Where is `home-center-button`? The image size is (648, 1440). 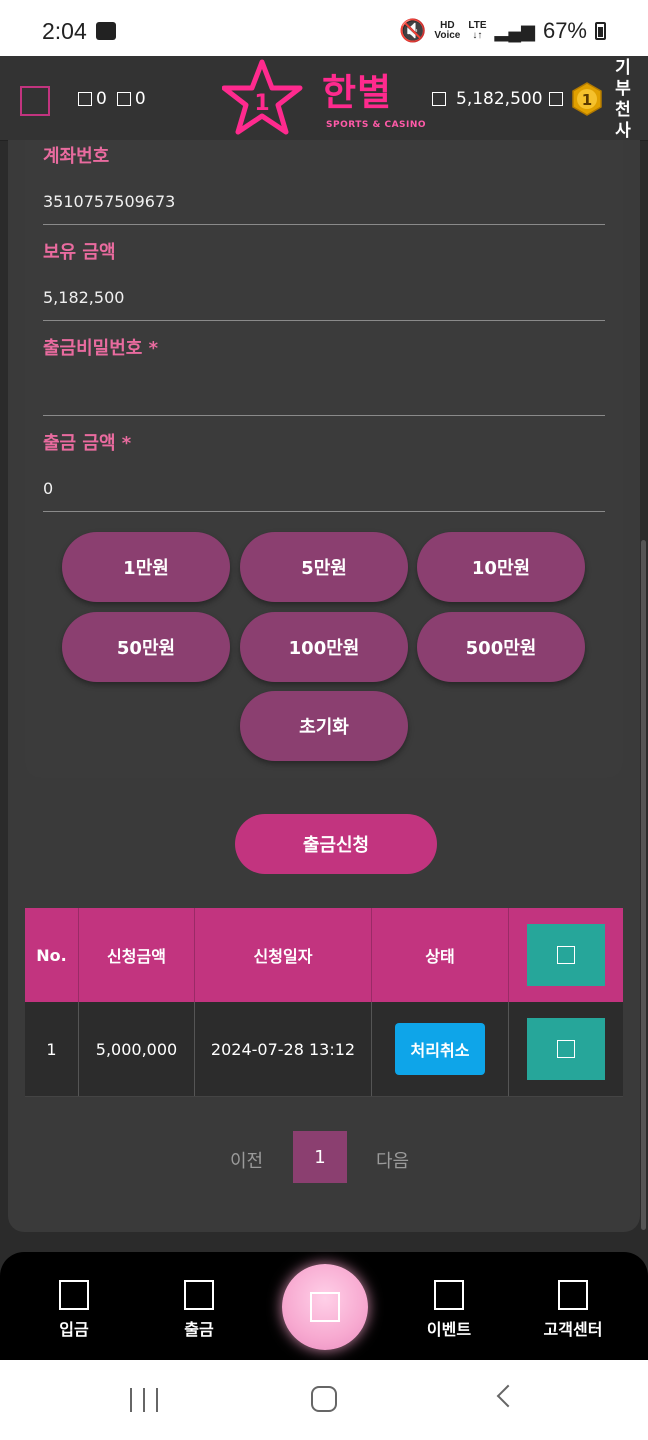
home-center-button is located at coordinates (325, 1307).